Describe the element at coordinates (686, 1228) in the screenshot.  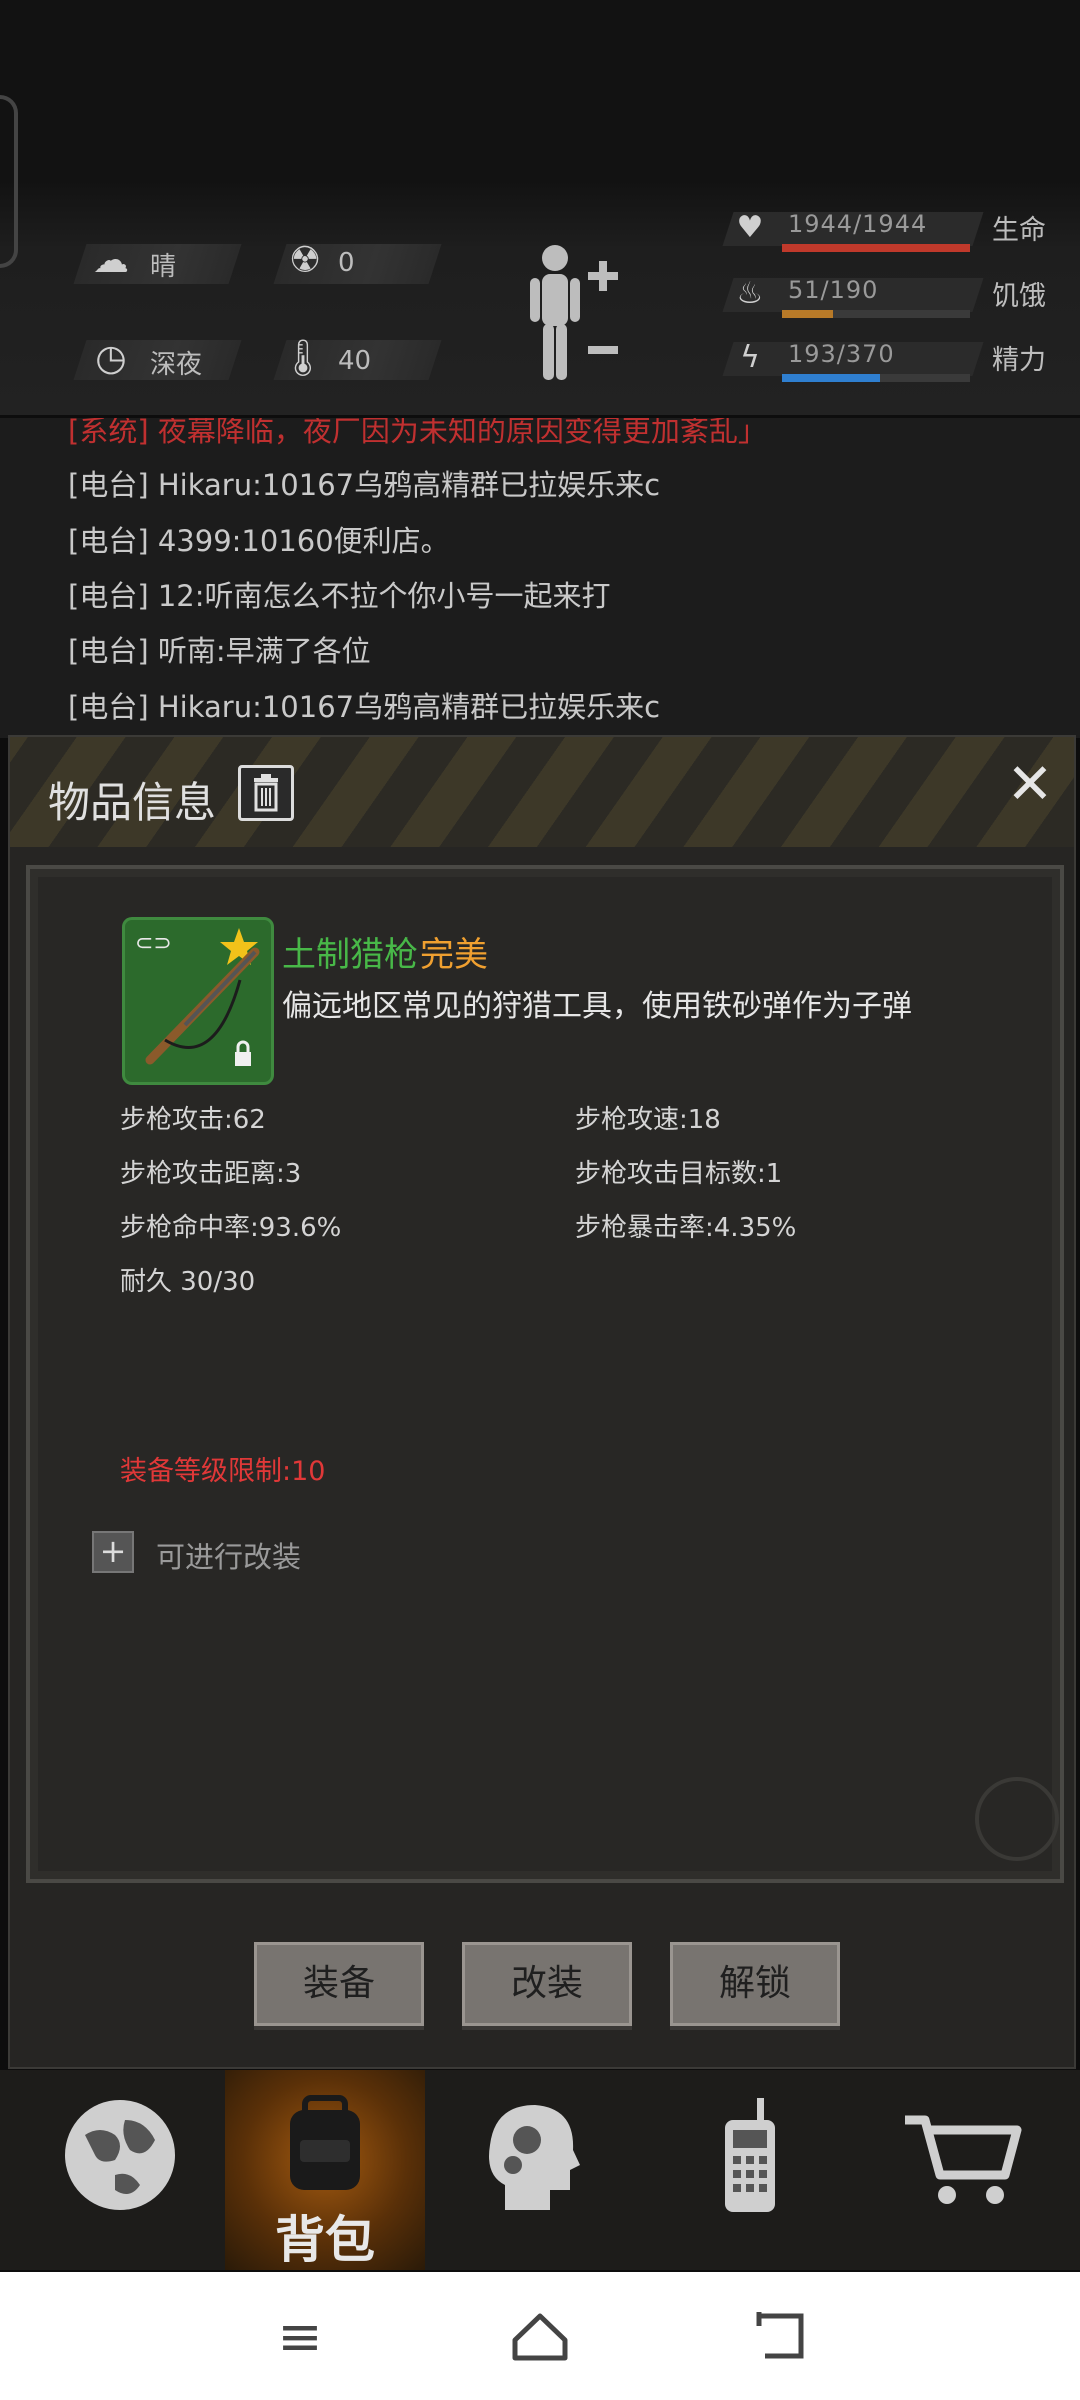
I see `attr-rifle-crit: 步枪暴击率:4.35%` at that location.